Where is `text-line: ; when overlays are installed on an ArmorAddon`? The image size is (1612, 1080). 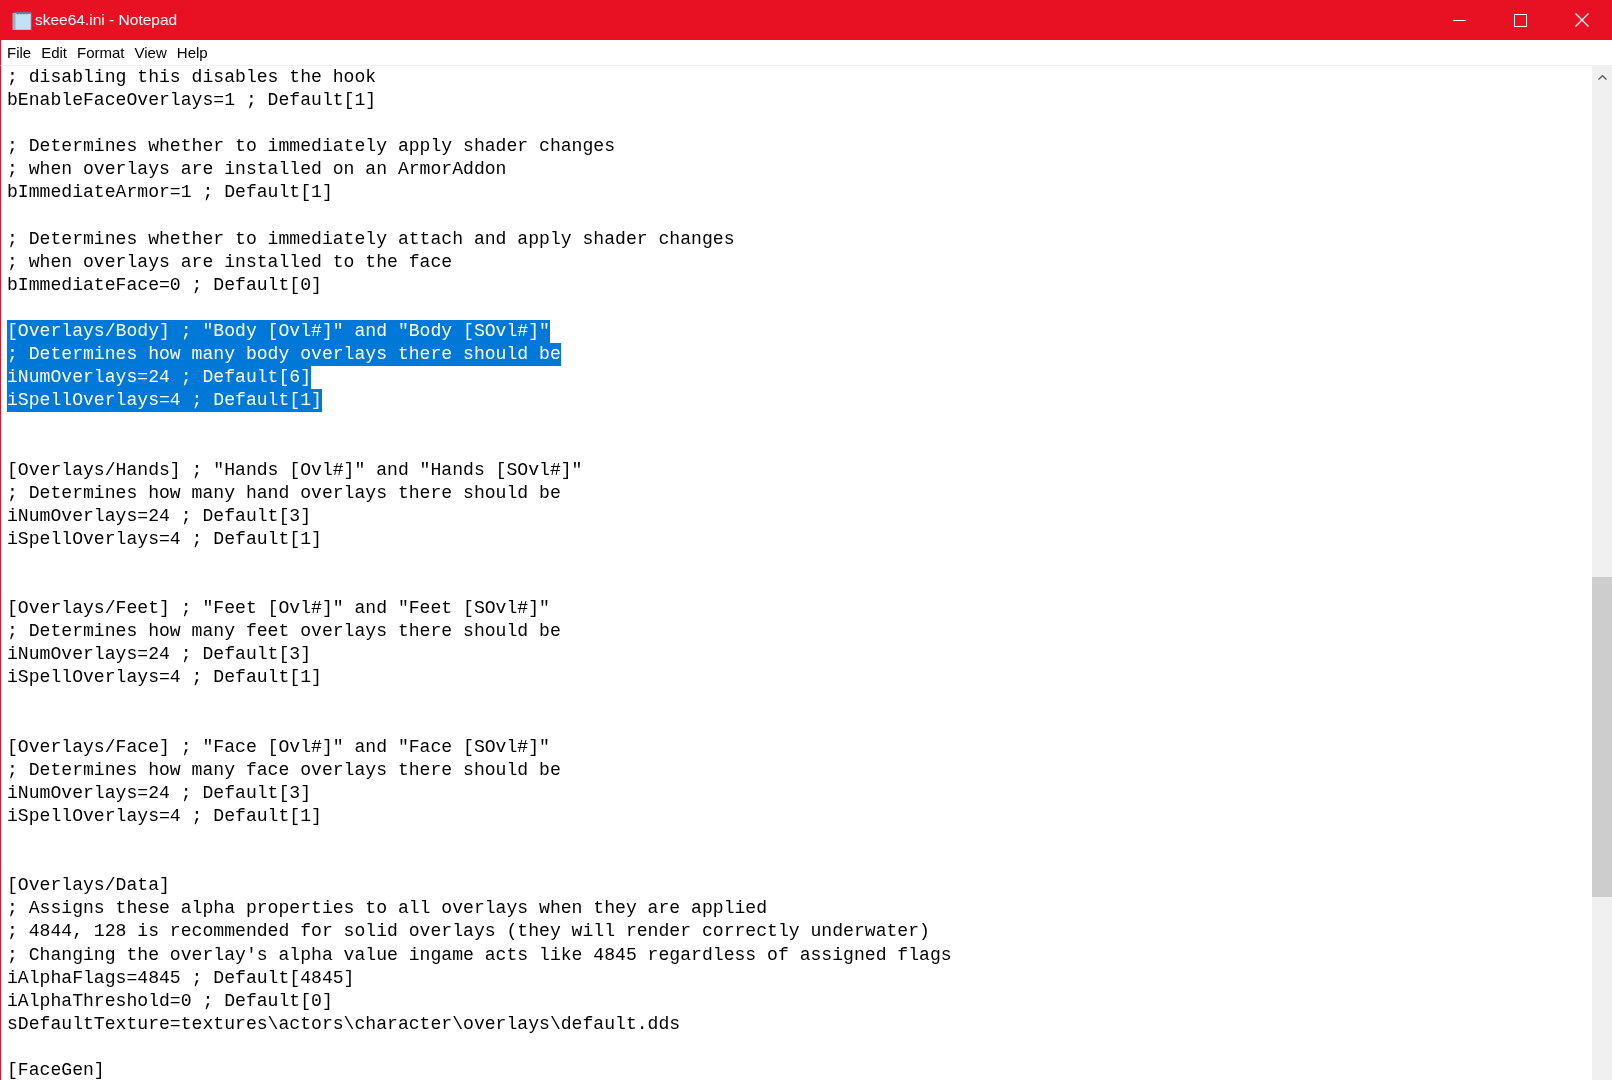
text-line: ; when overlays are installed on an ArmorAddon is located at coordinates (257, 170).